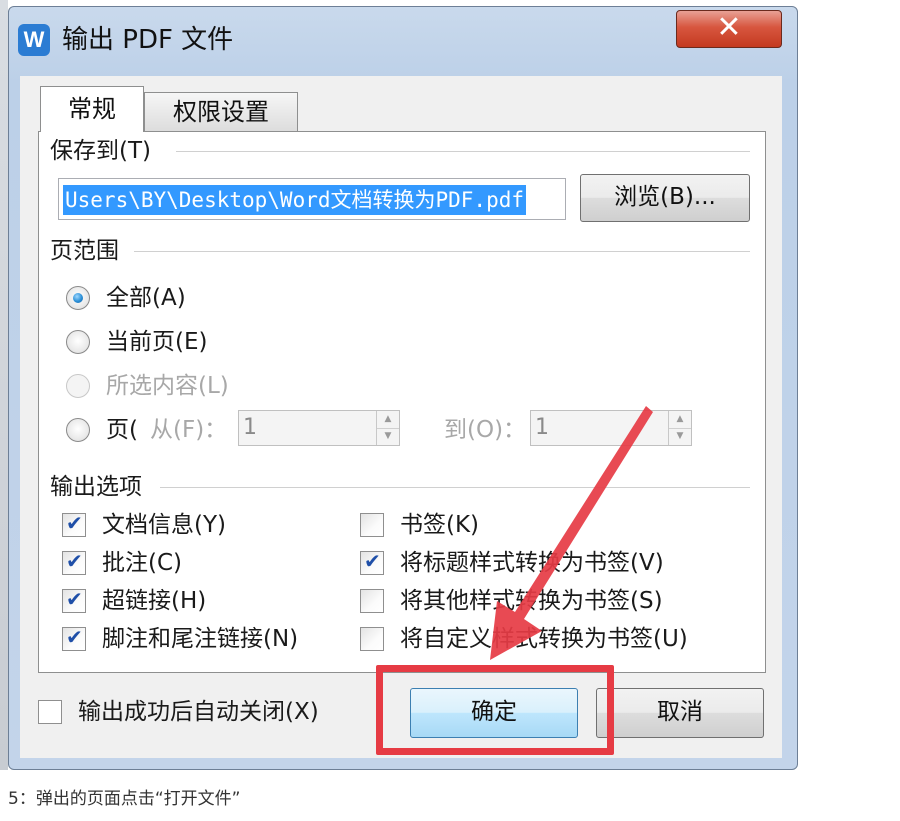 The image size is (900, 821). I want to click on radio-selection, so click(78, 386).